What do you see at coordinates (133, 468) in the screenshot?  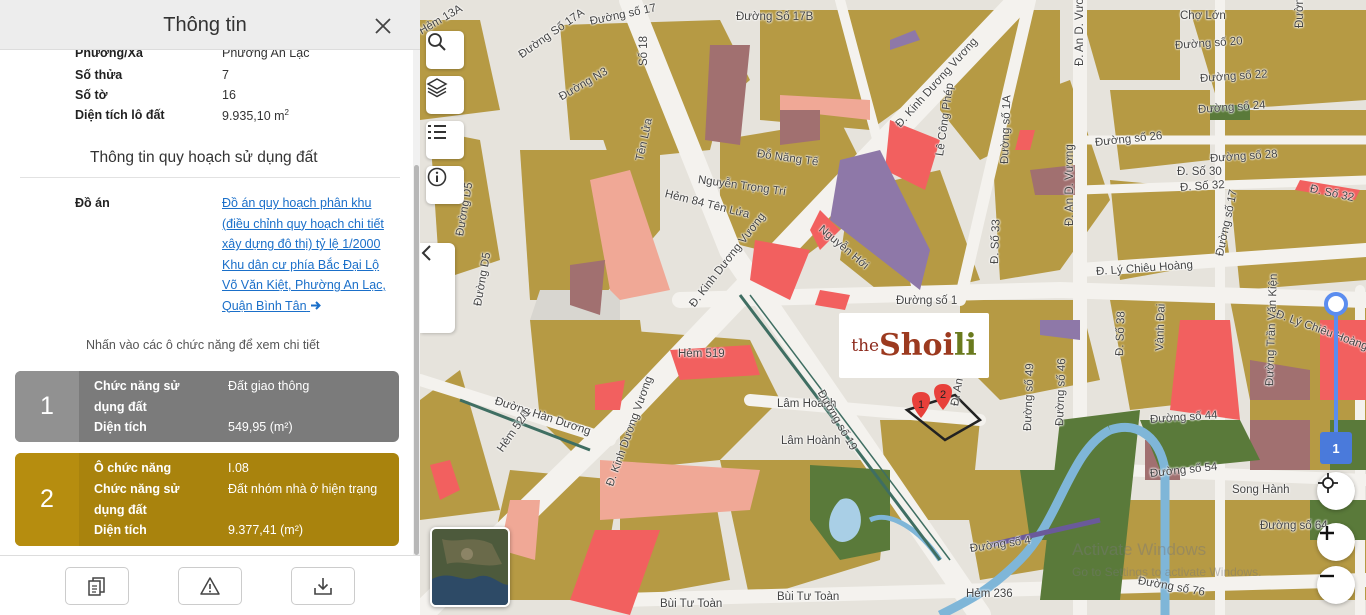 I see `card-key: Ô chức năng` at bounding box center [133, 468].